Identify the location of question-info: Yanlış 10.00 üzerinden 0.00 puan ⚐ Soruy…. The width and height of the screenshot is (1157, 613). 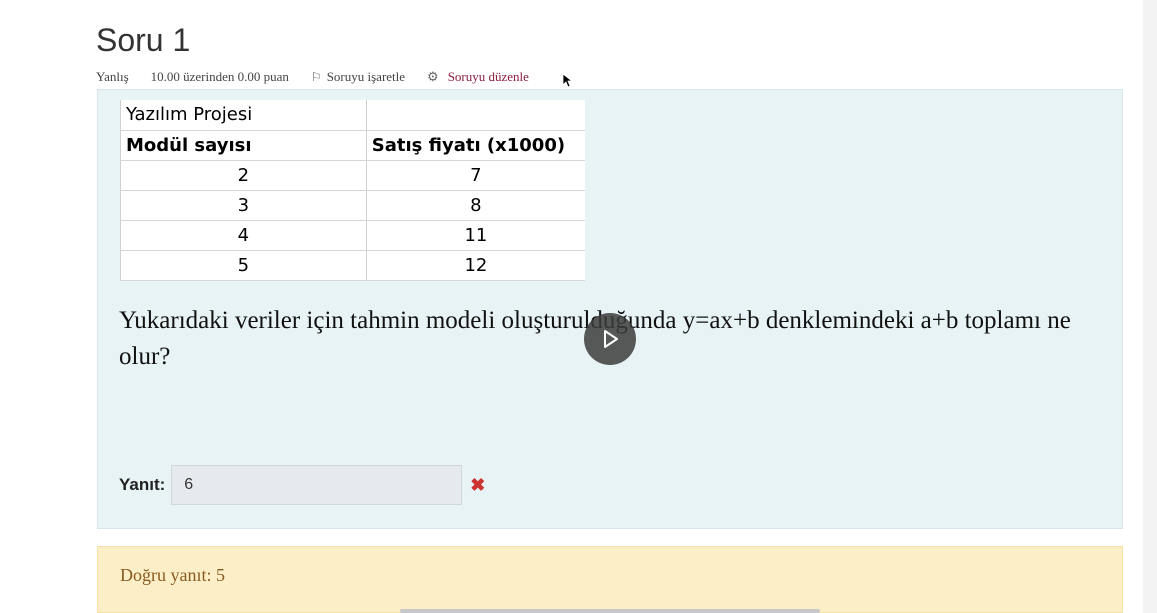
(312, 77).